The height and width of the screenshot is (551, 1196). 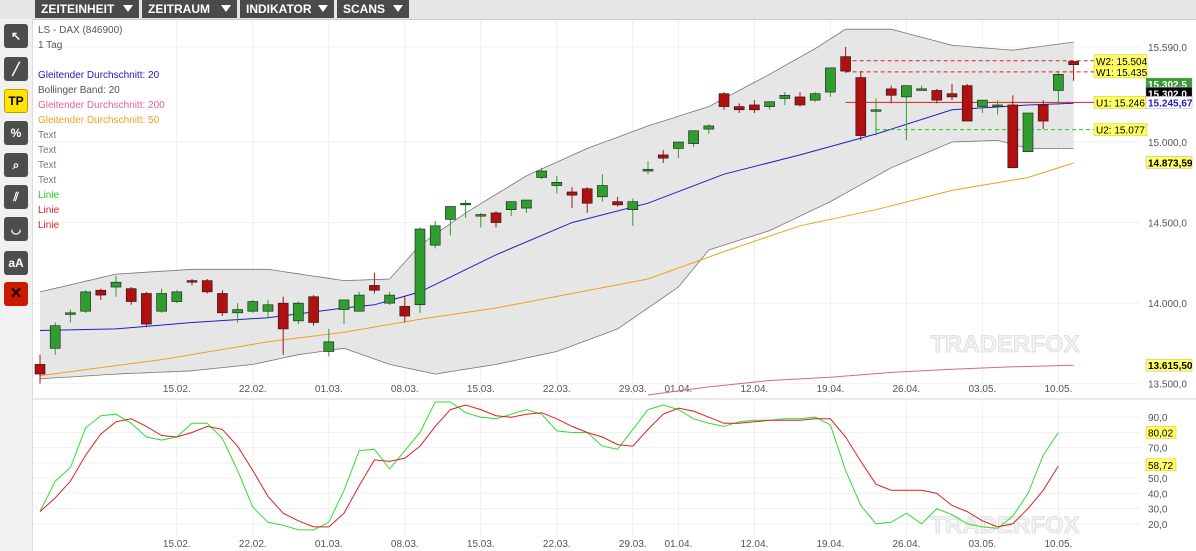 I want to click on parallel-lines-tool-button: ⫽, so click(x=16, y=197).